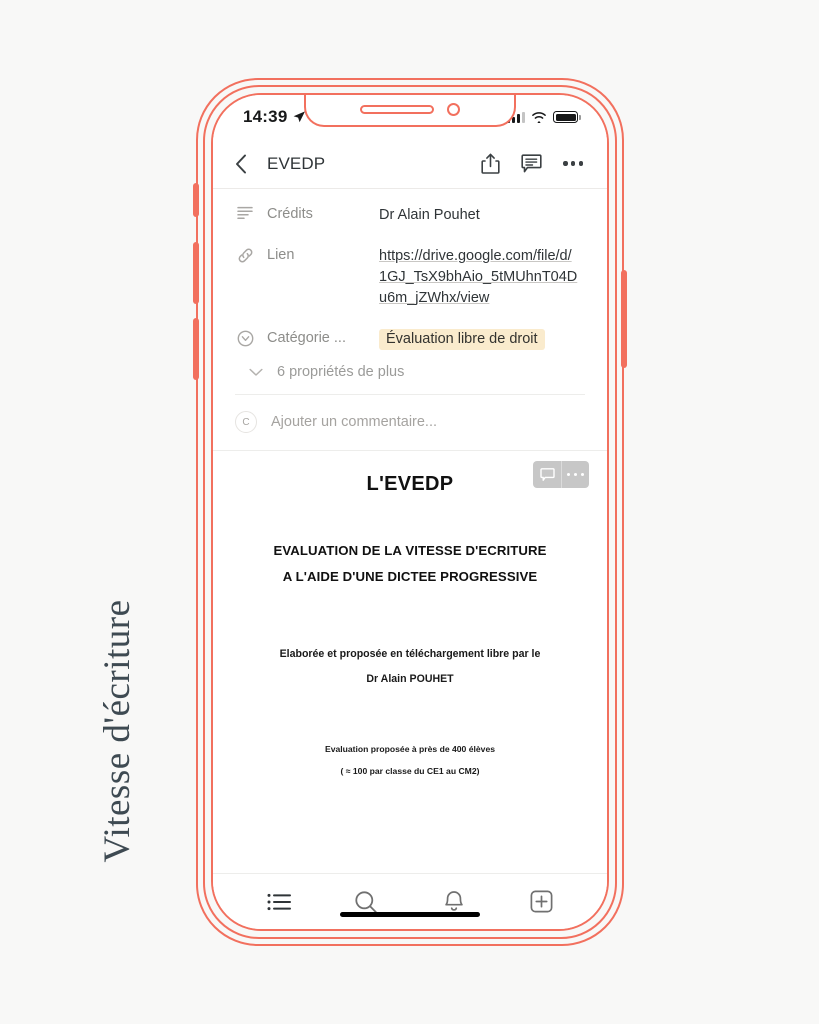  I want to click on tab-new, so click(541, 902).